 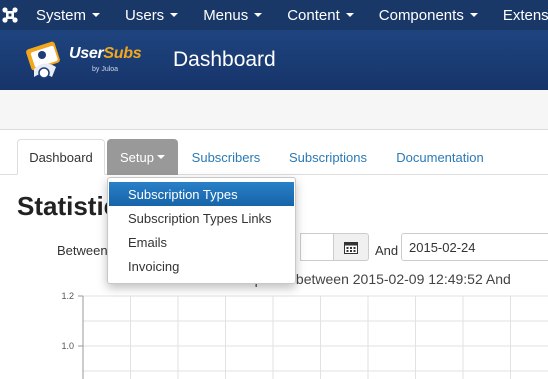 What do you see at coordinates (421, 15) in the screenshot?
I see `menu-item-label: Components` at bounding box center [421, 15].